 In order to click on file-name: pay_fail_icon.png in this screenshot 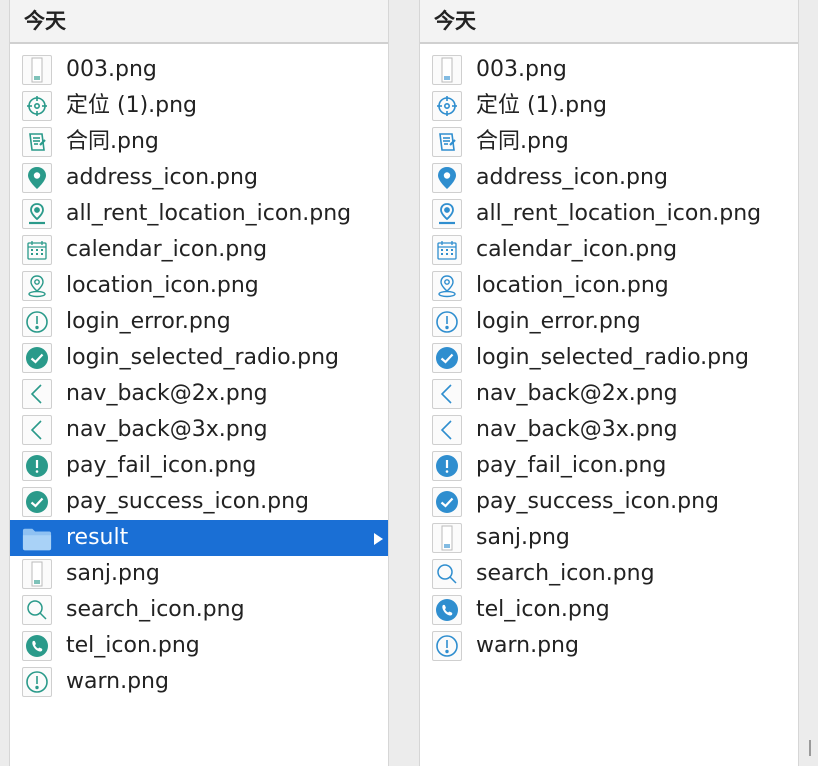, I will do `click(161, 465)`.